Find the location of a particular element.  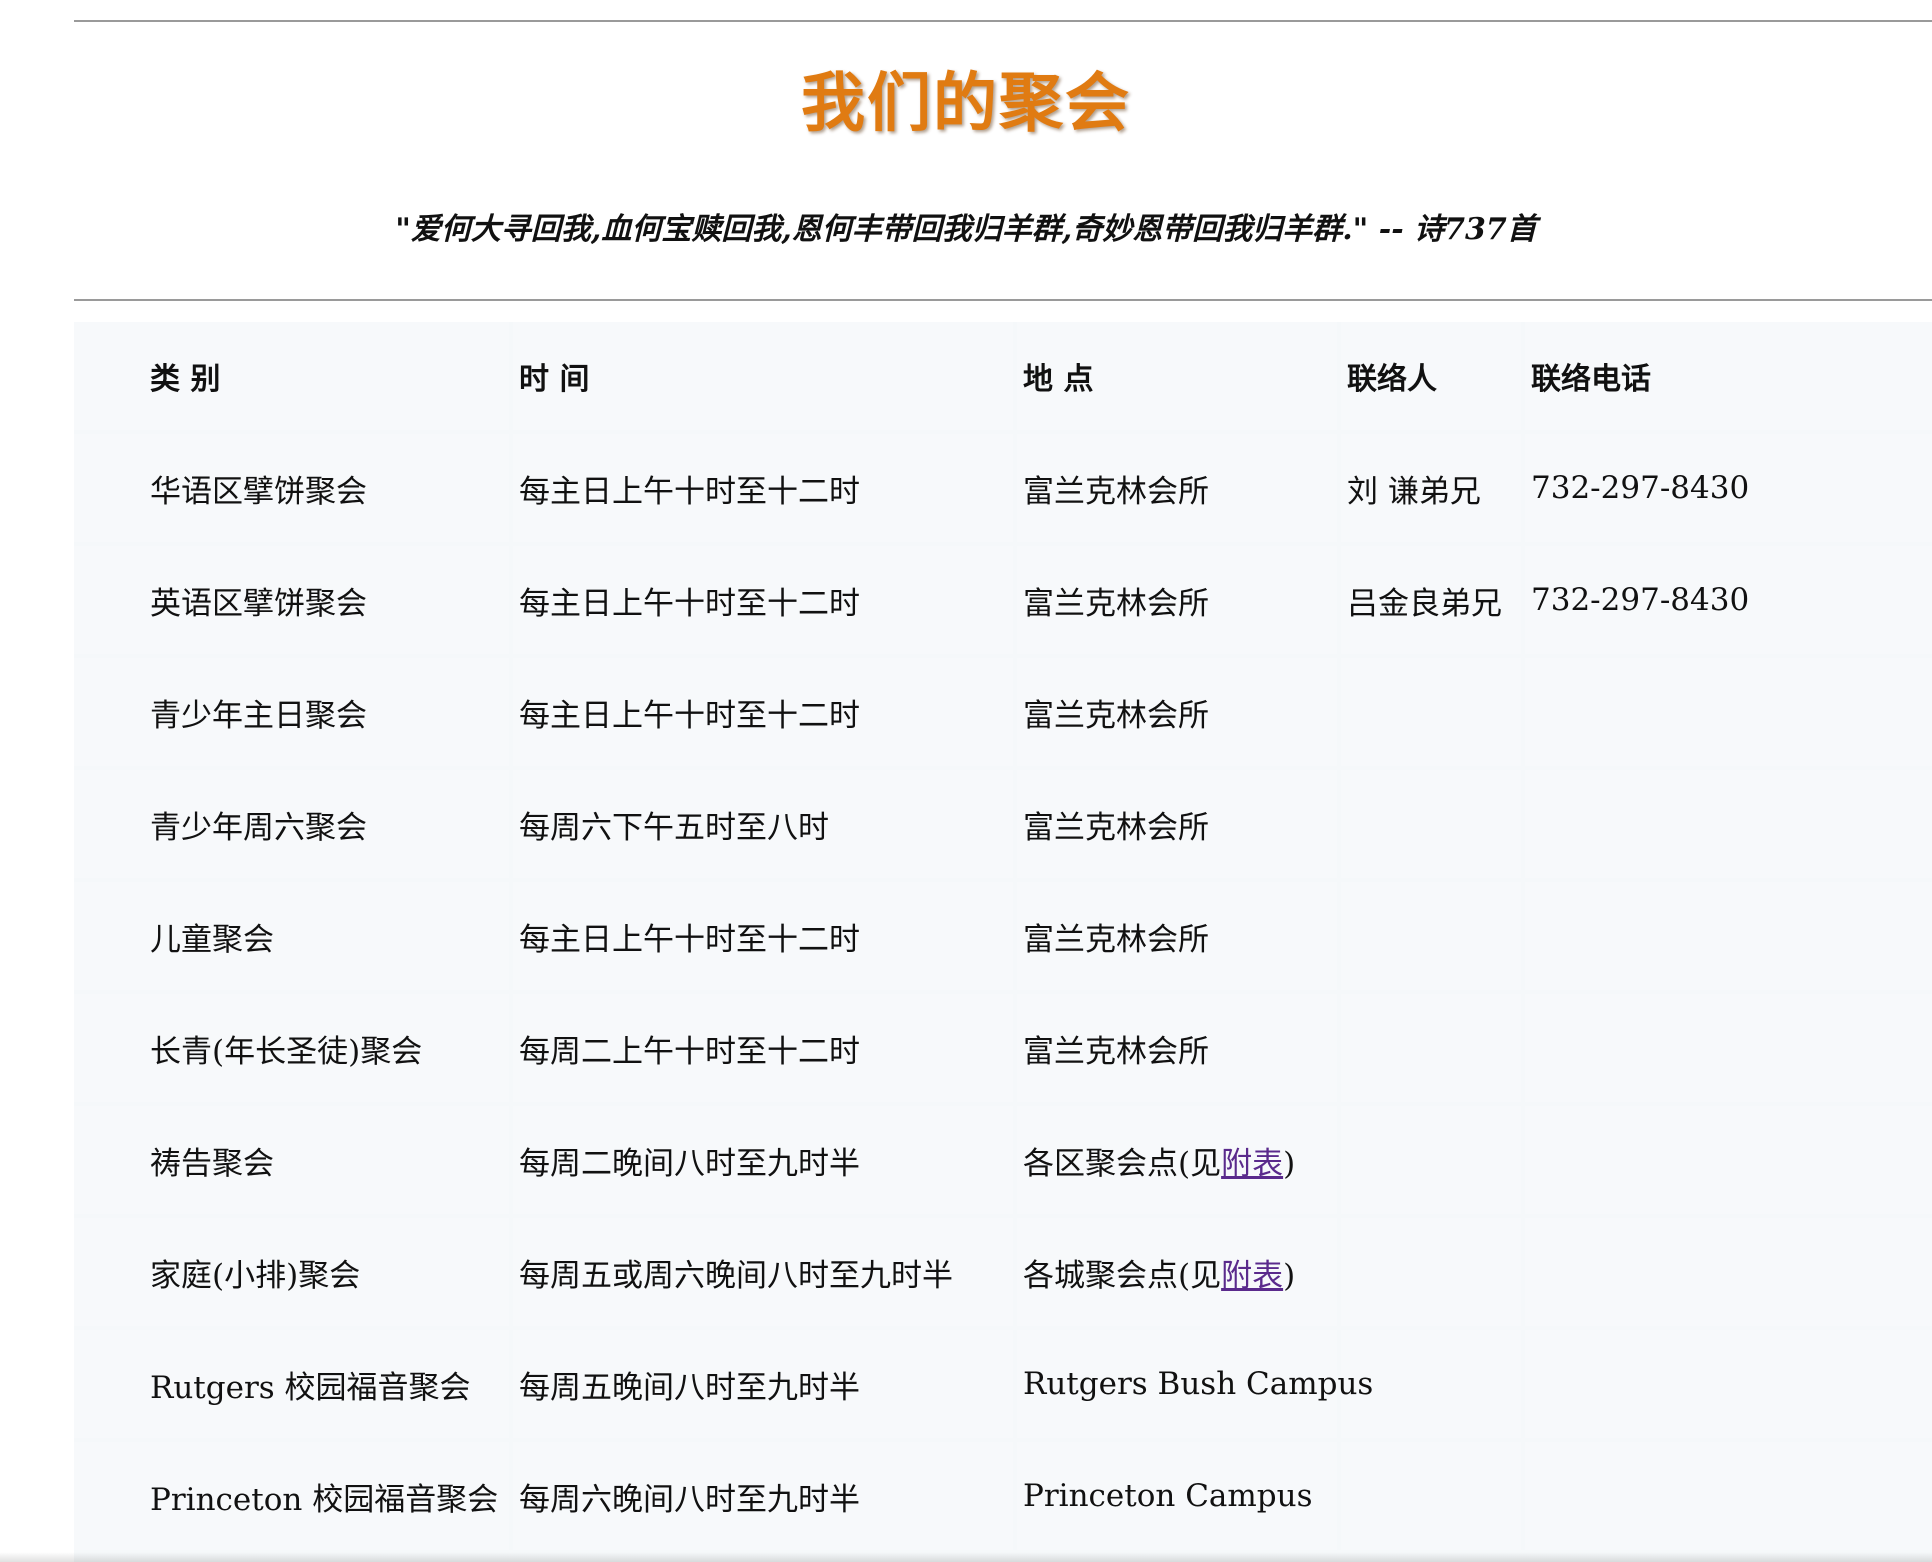

header-type: 类 别 is located at coordinates (291, 376).